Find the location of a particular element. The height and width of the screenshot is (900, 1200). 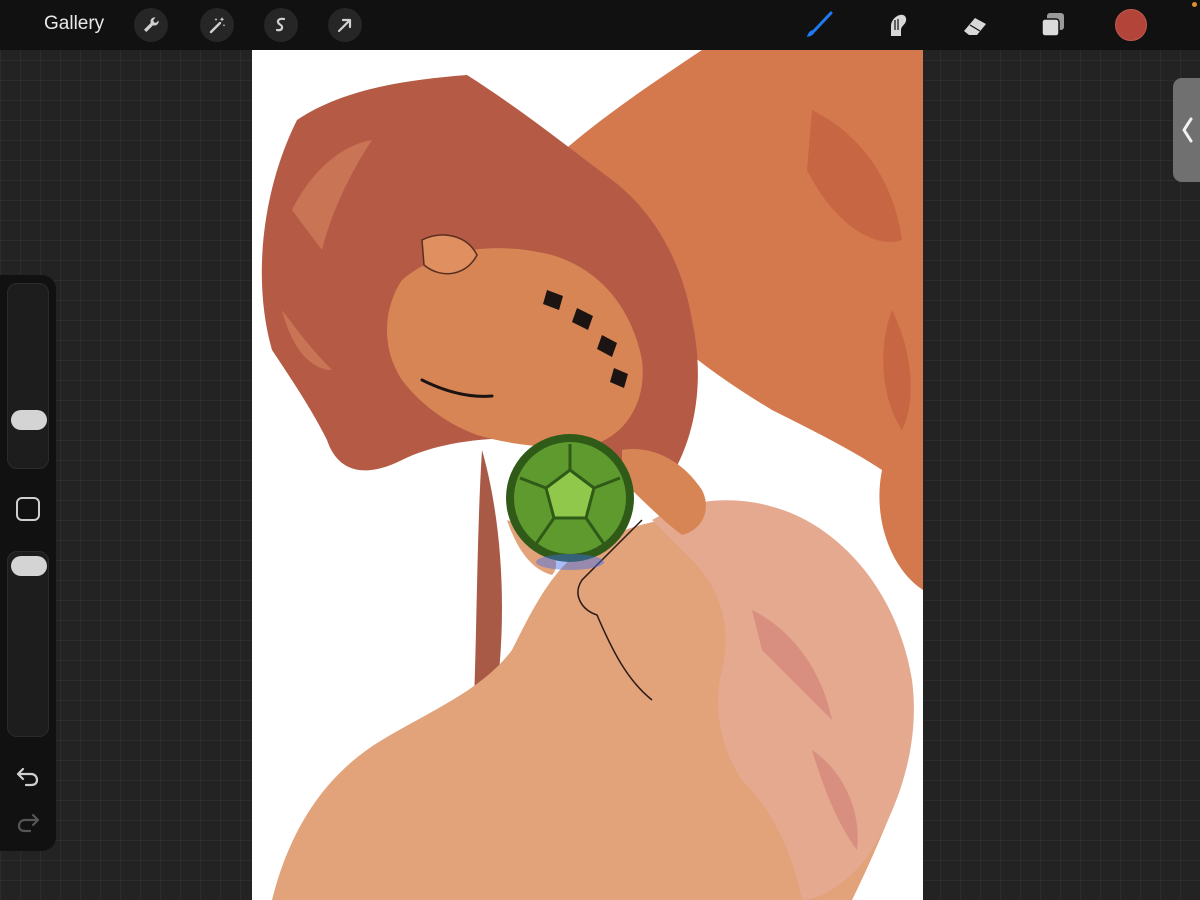

shell-glow is located at coordinates (570, 562).